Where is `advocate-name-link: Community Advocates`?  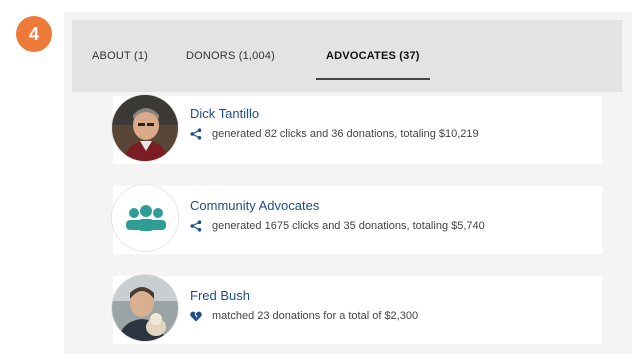 advocate-name-link: Community Advocates is located at coordinates (254, 205).